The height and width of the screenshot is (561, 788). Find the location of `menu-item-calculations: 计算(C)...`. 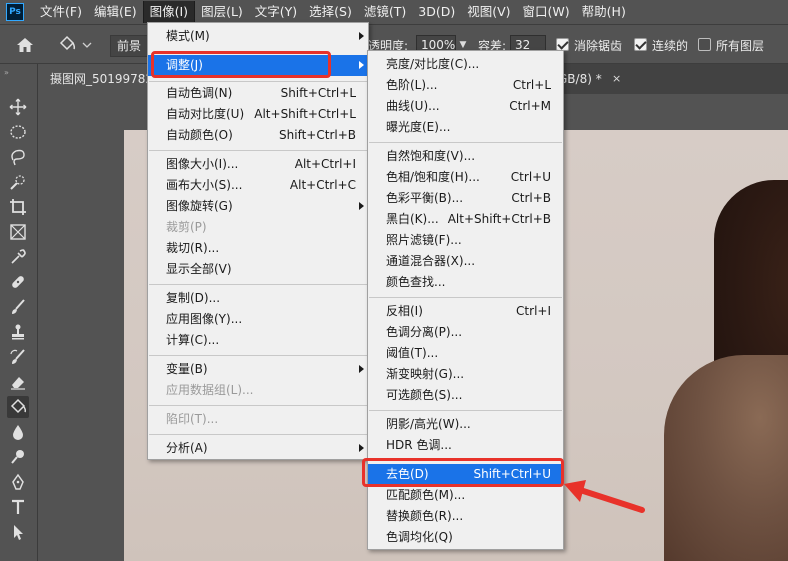

menu-item-calculations: 计算(C)... is located at coordinates (258, 340).